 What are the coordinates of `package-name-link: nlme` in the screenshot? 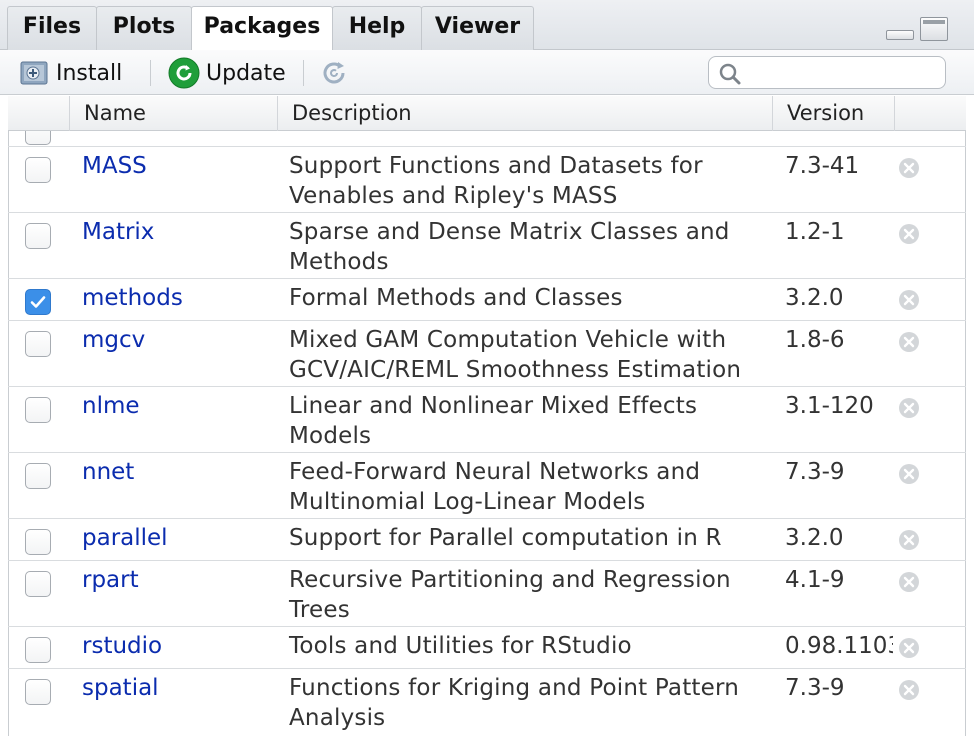 It's located at (111, 406).